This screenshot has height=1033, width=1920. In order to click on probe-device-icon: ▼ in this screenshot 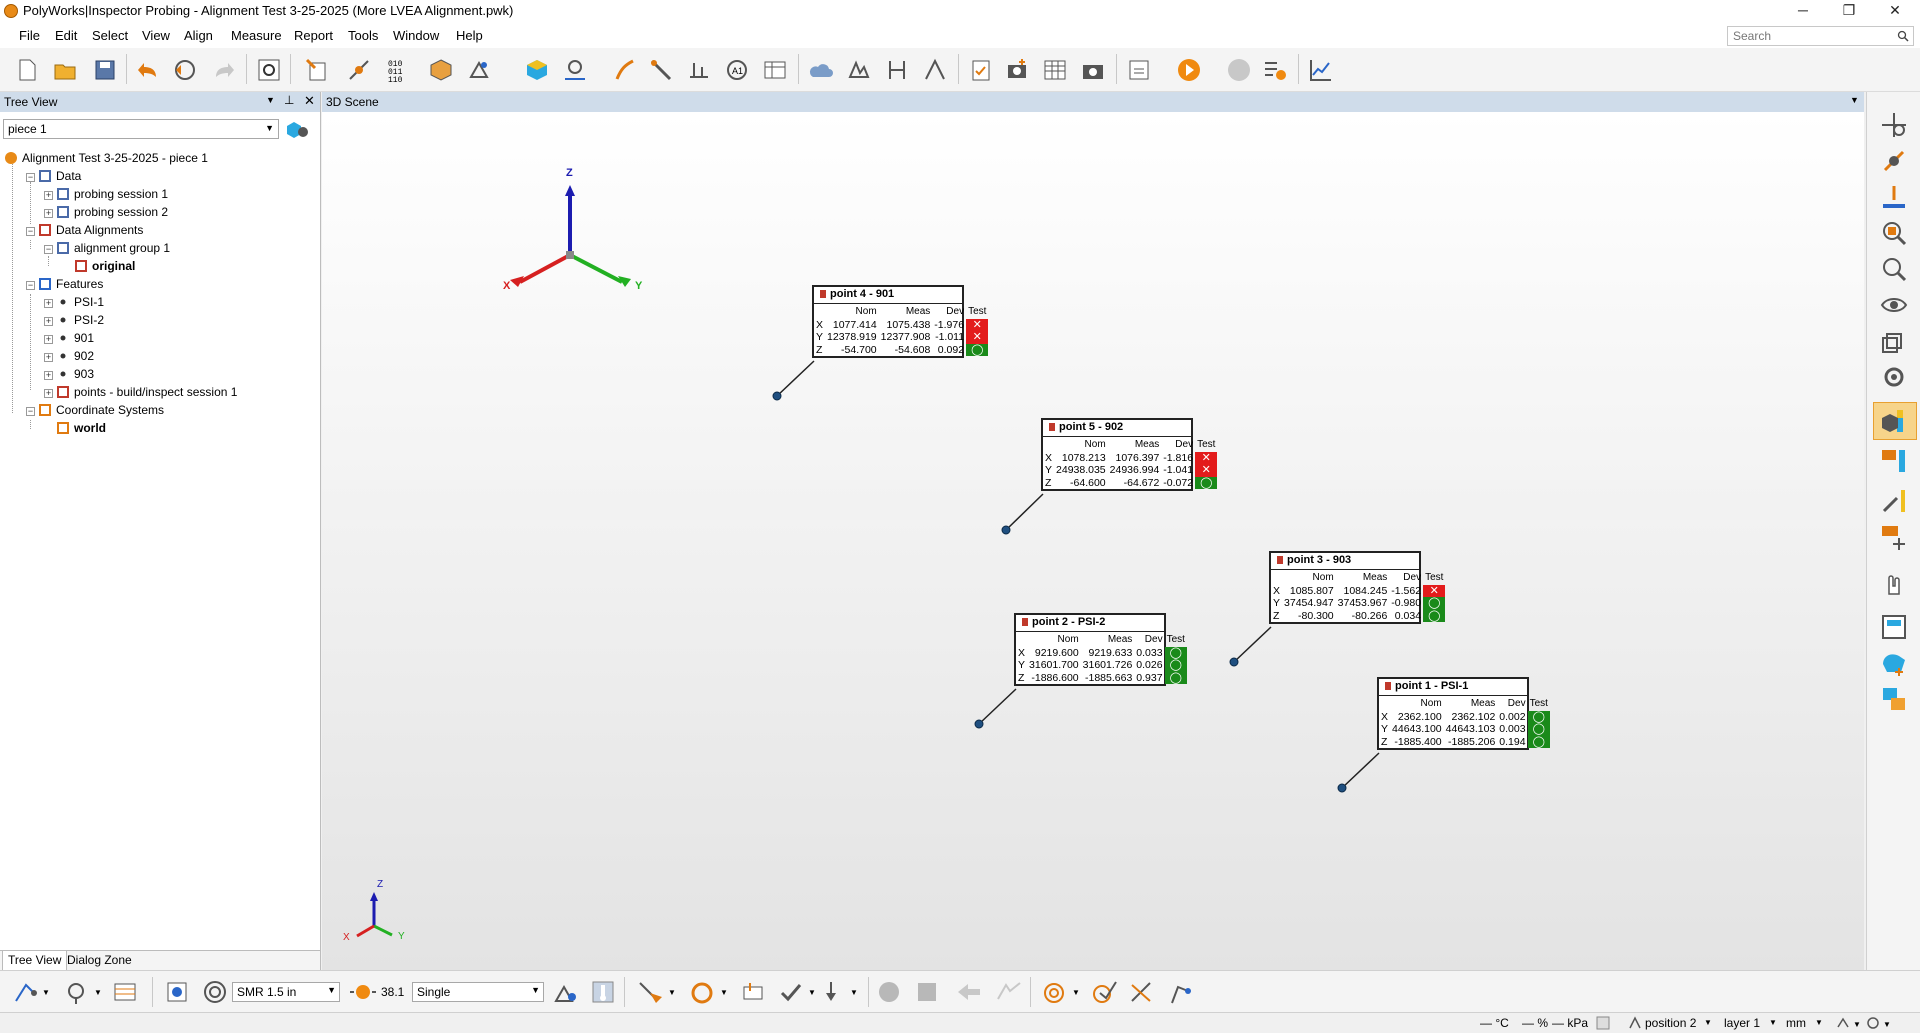, I will do `click(32, 992)`.